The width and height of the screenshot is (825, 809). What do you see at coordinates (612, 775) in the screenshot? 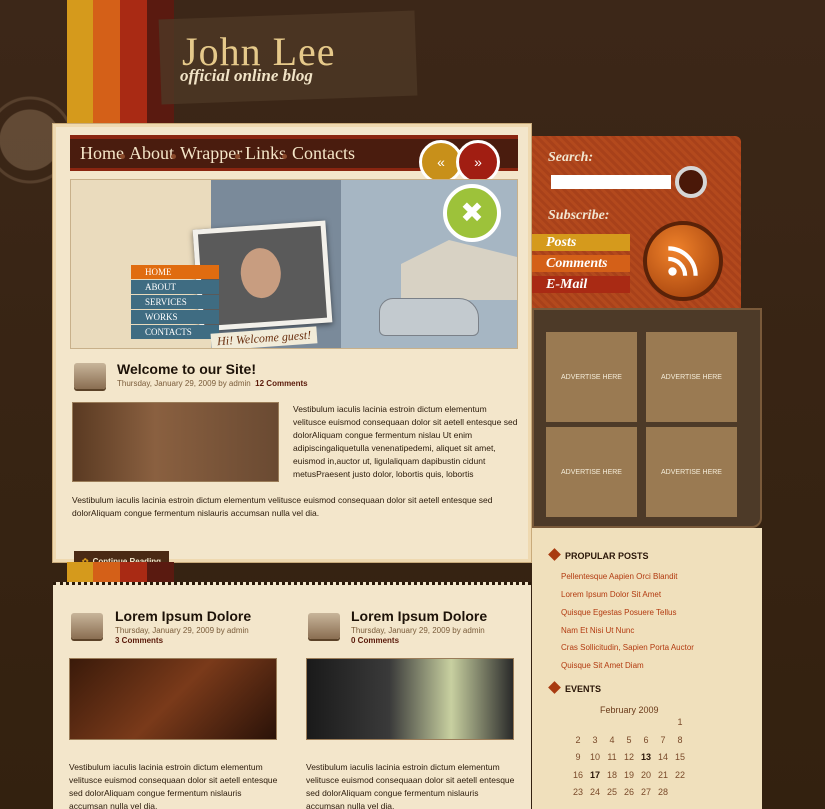
I see `calendar-day: 18` at bounding box center [612, 775].